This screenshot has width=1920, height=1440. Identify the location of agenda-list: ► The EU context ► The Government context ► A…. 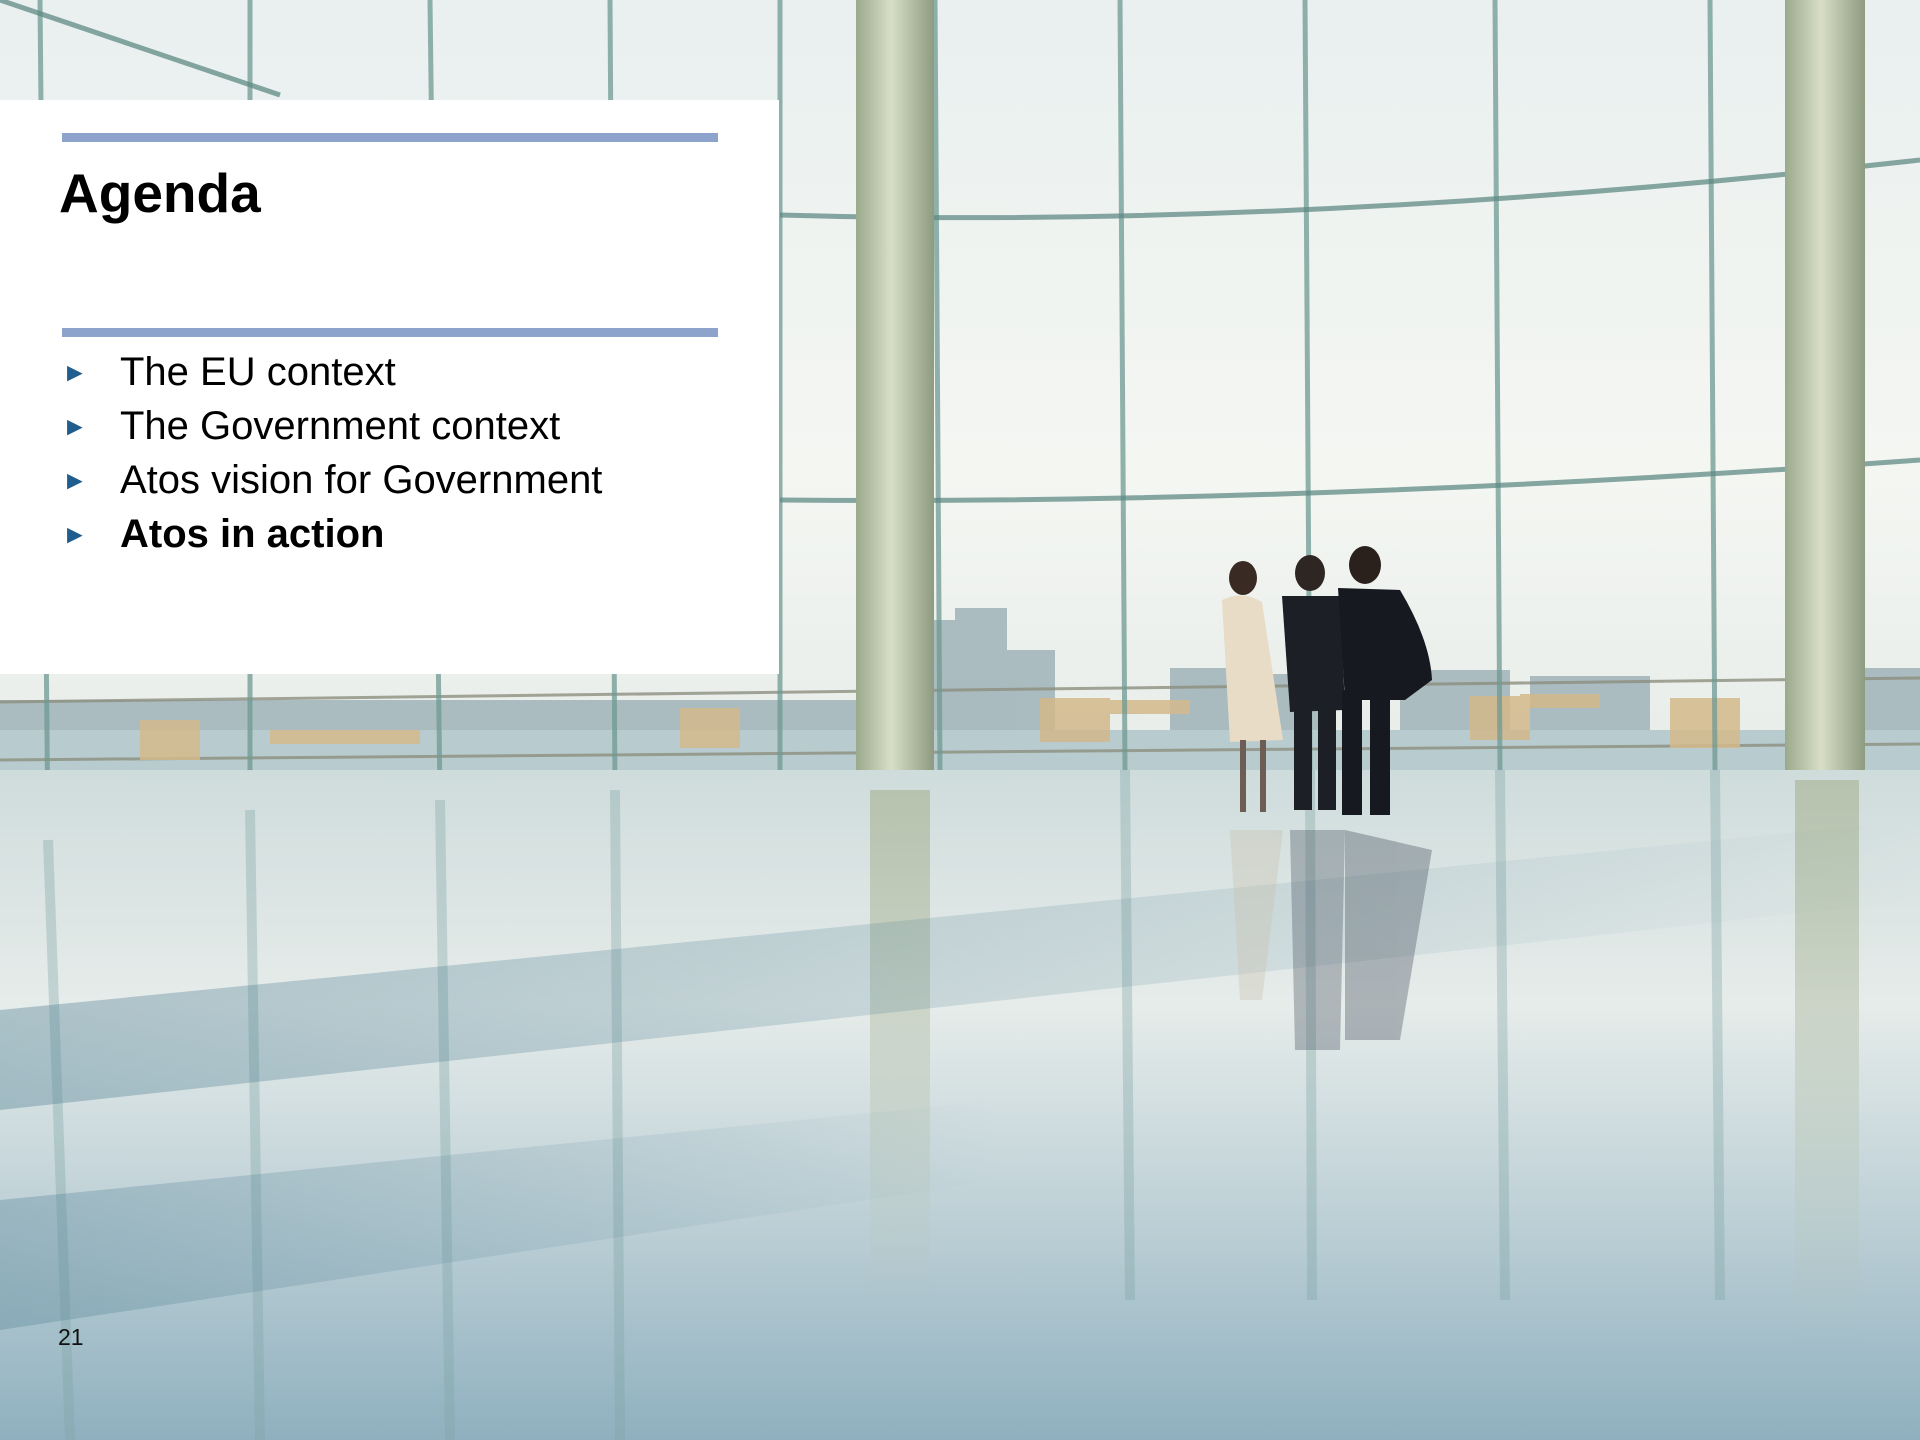
(332, 453).